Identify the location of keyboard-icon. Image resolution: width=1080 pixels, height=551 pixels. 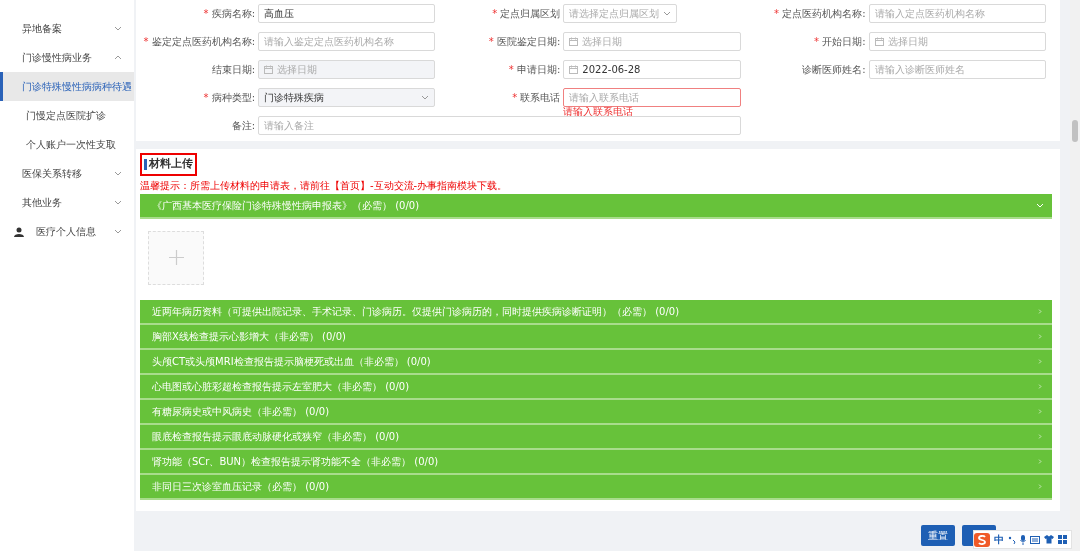
(1035, 539).